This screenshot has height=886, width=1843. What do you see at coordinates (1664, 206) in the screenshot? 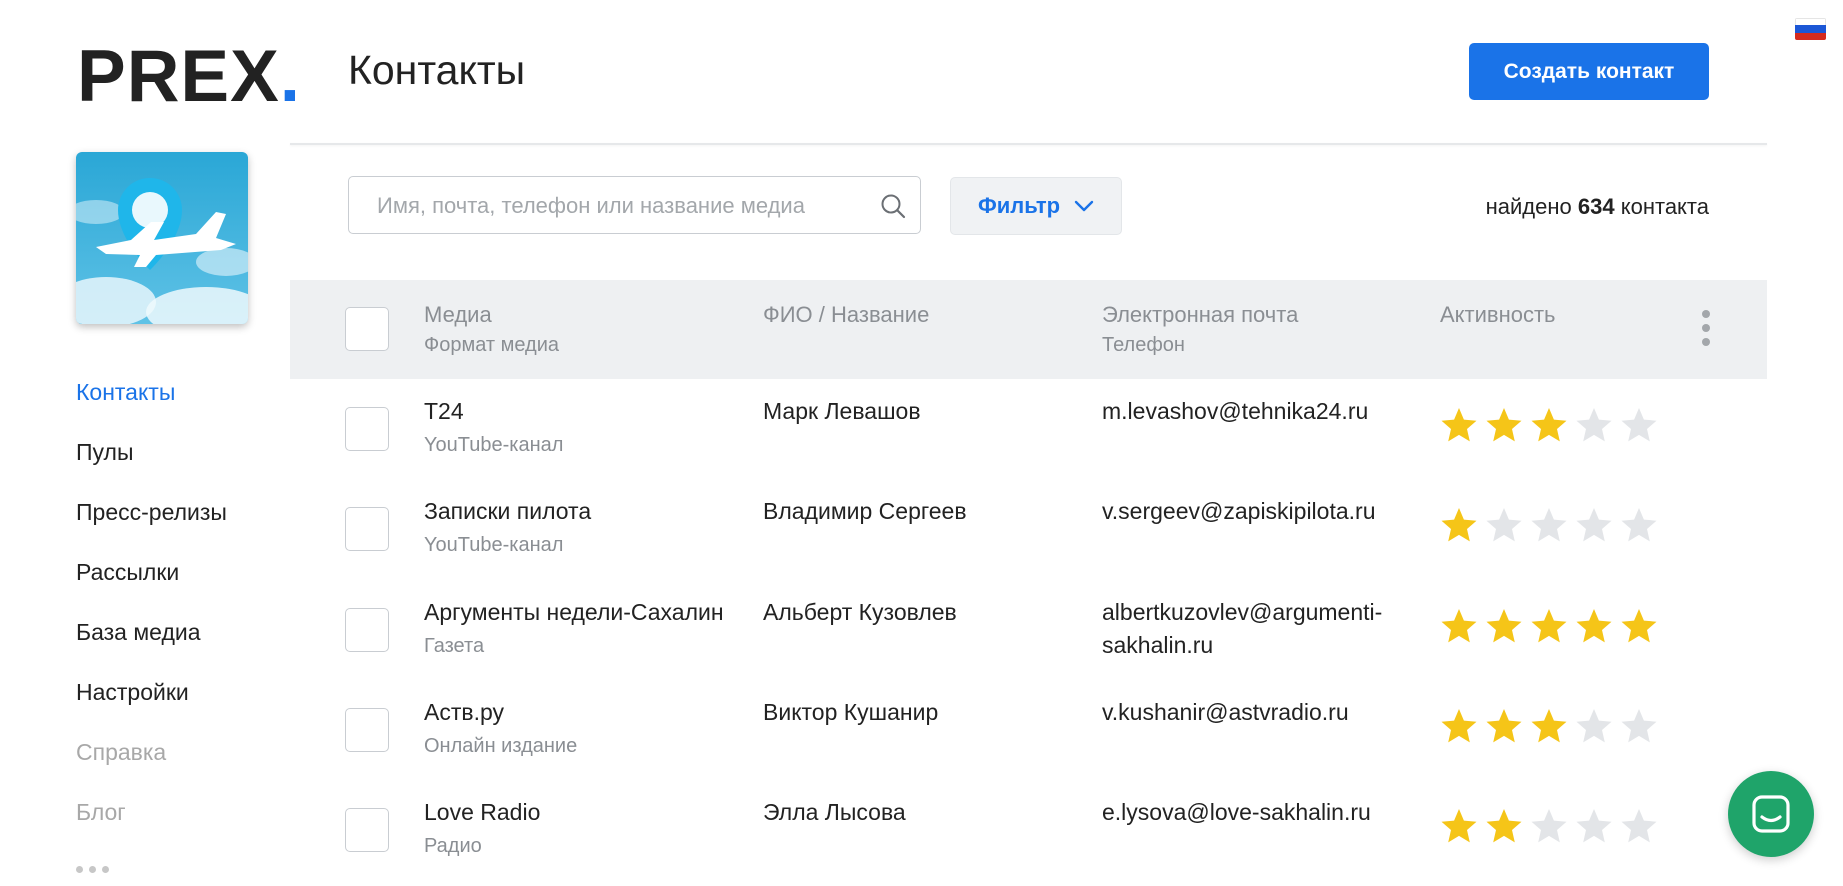
I see `results-suffix: контакта` at bounding box center [1664, 206].